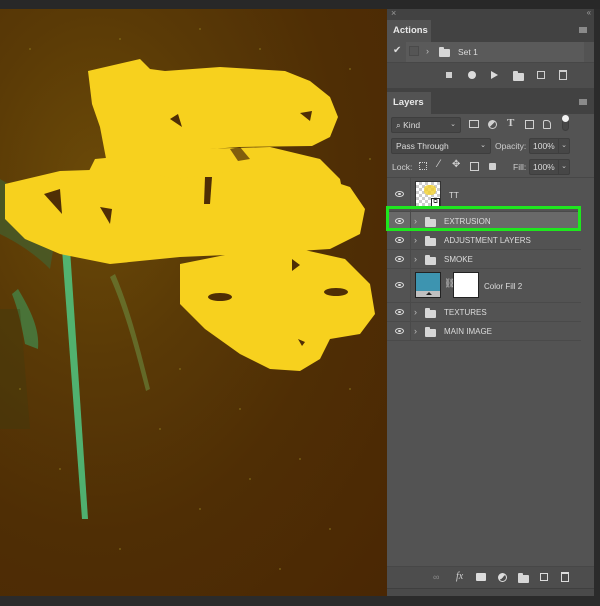 The image size is (600, 606). Describe the element at coordinates (547, 124) in the screenshot. I see `filter-smart-objects-icon` at that location.